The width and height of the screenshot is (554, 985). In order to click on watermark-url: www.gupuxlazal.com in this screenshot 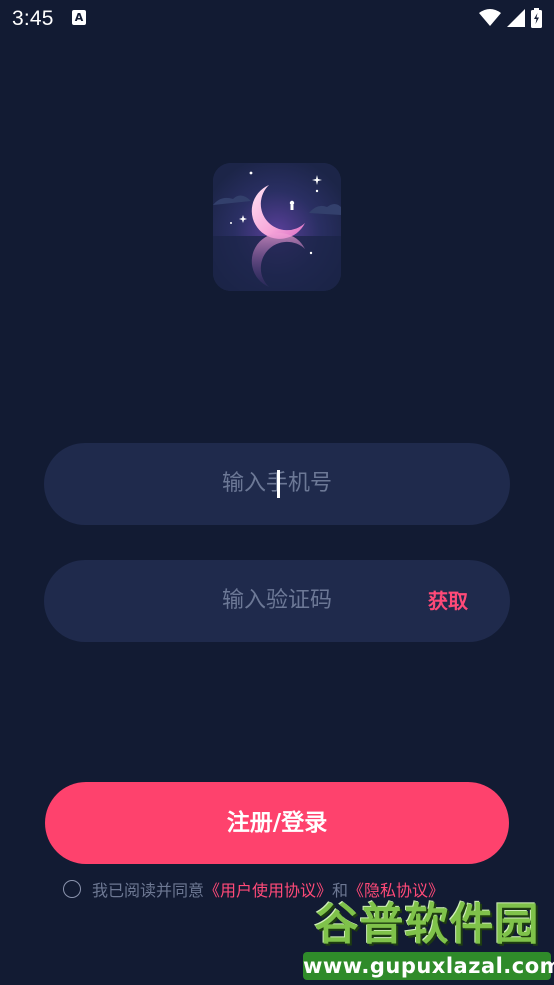, I will do `click(428, 966)`.